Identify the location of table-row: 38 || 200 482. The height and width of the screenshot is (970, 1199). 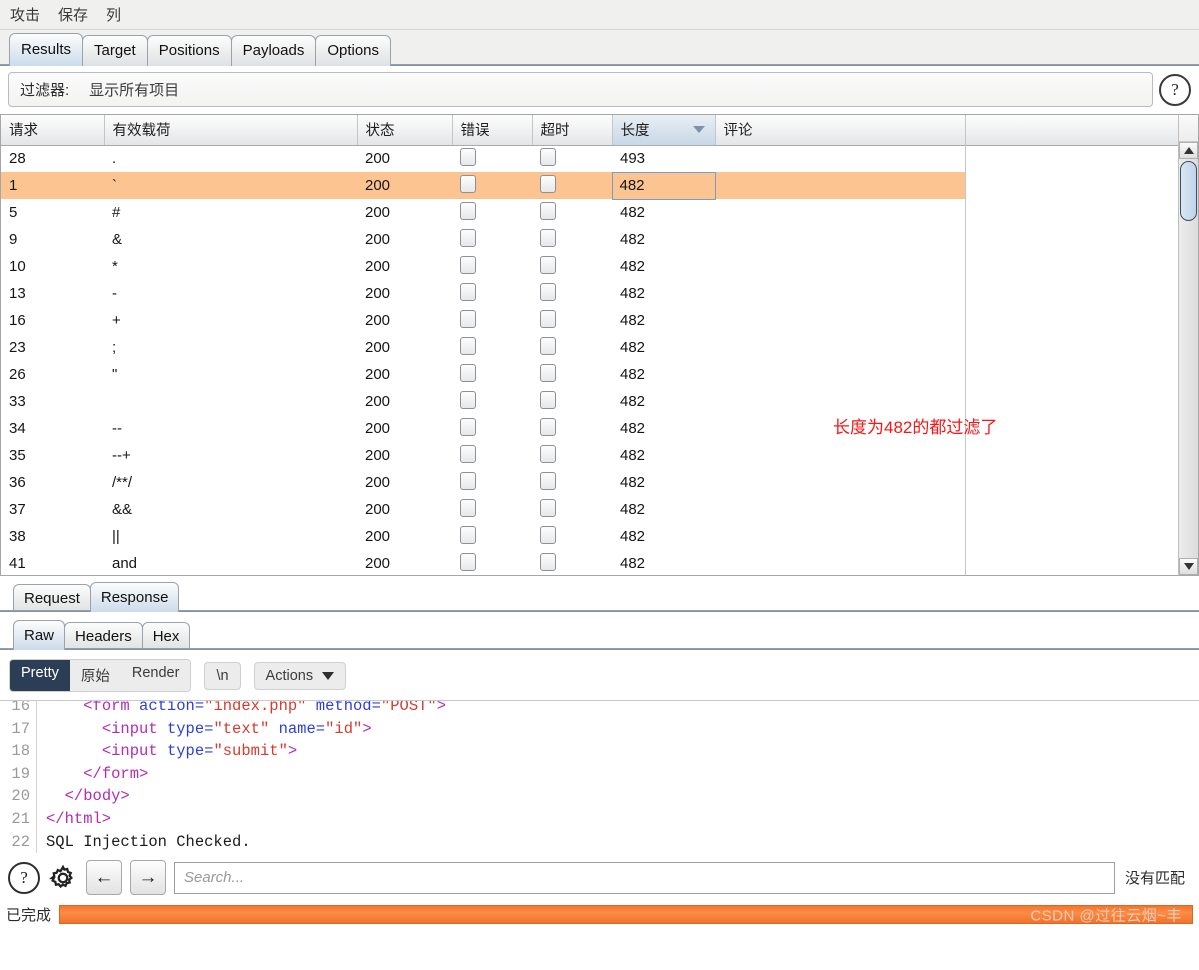
(483, 536).